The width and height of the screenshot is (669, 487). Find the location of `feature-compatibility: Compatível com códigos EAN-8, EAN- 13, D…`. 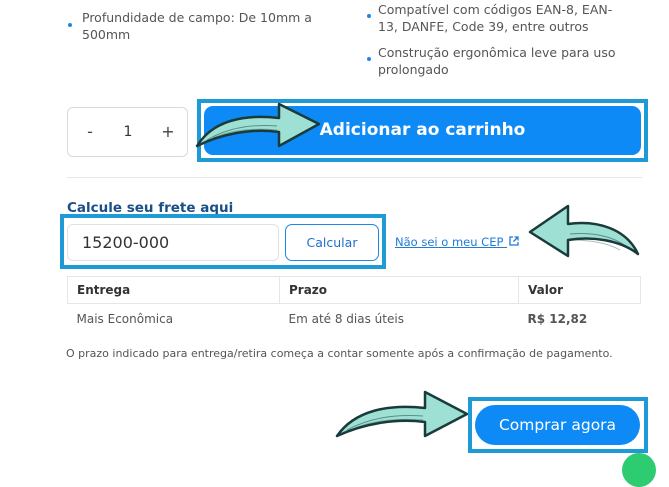

feature-compatibility: Compatível com códigos EAN-8, EAN- 13, D… is located at coordinates (495, 18).